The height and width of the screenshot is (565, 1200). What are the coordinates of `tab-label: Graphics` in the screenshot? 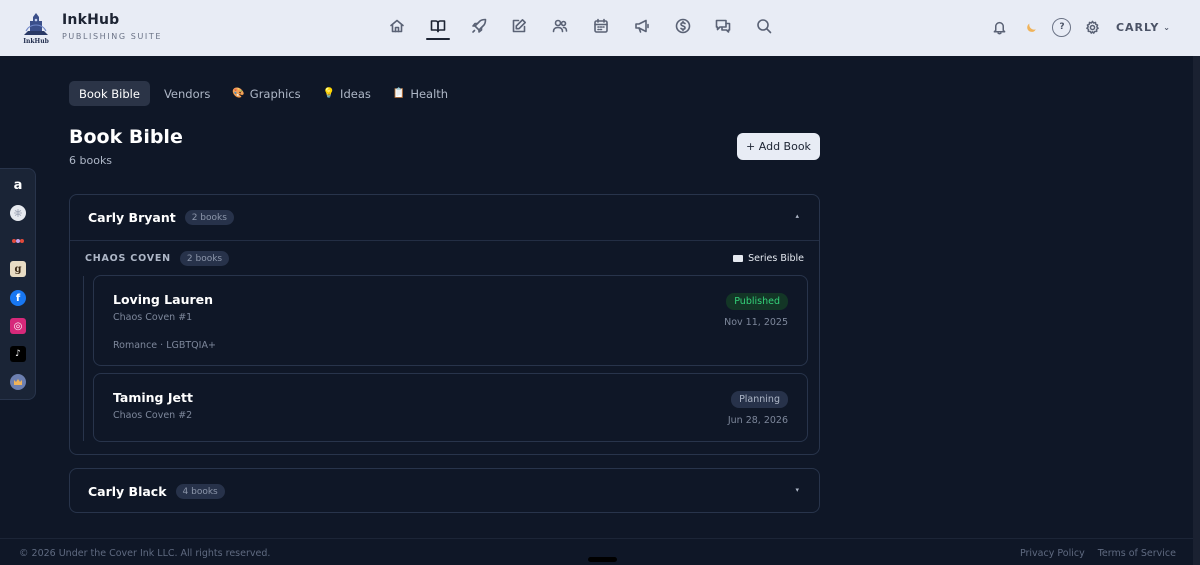 It's located at (275, 93).